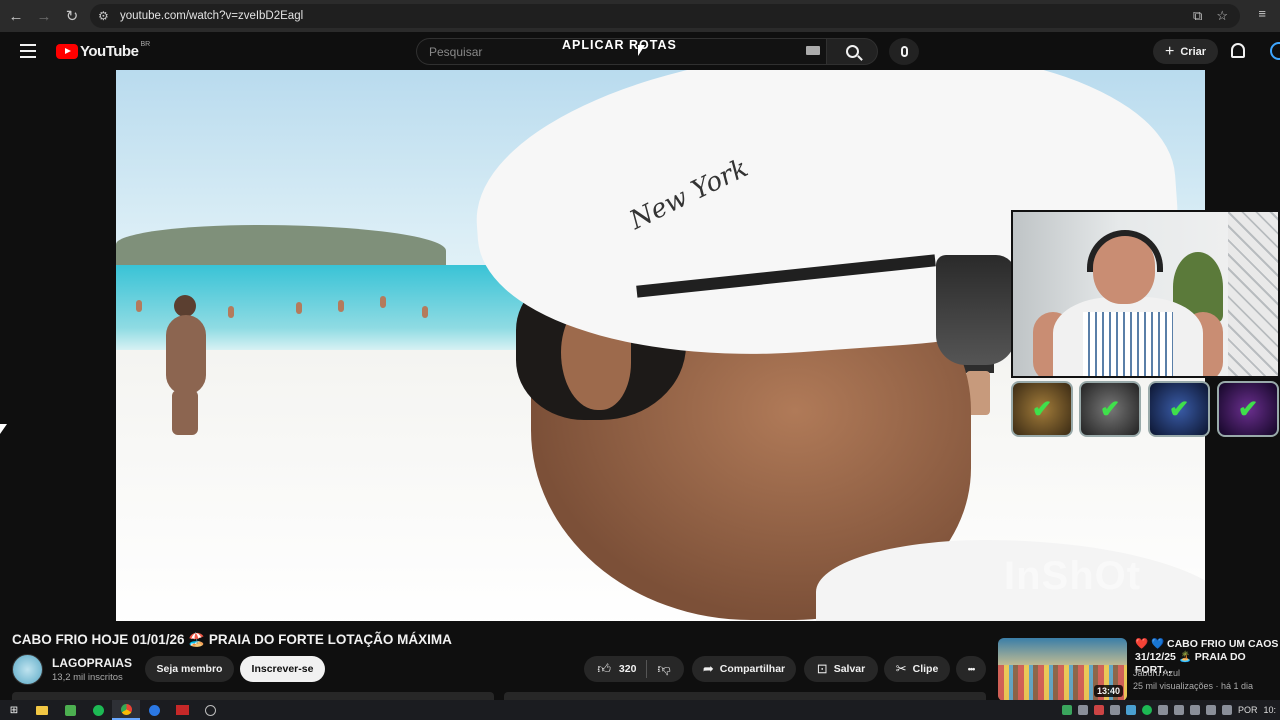  I want to click on bookmark-icon: ⊡, so click(822, 668).